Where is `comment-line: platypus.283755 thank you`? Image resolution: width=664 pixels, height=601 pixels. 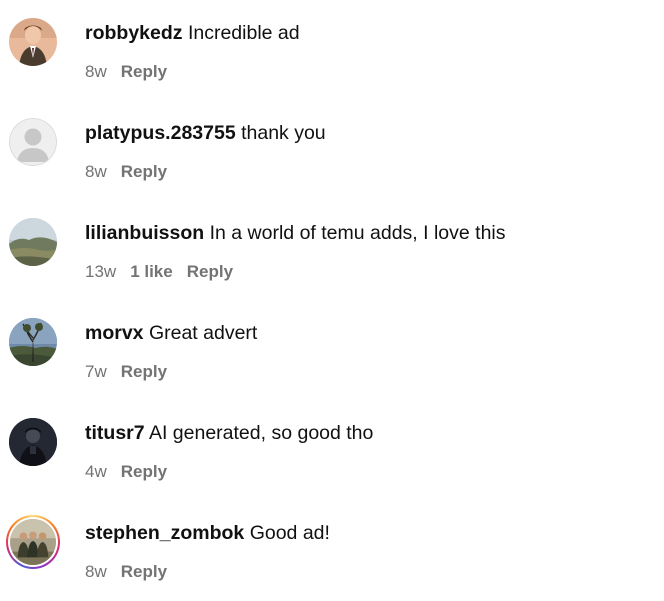 comment-line: platypus.283755 thank you is located at coordinates (205, 133).